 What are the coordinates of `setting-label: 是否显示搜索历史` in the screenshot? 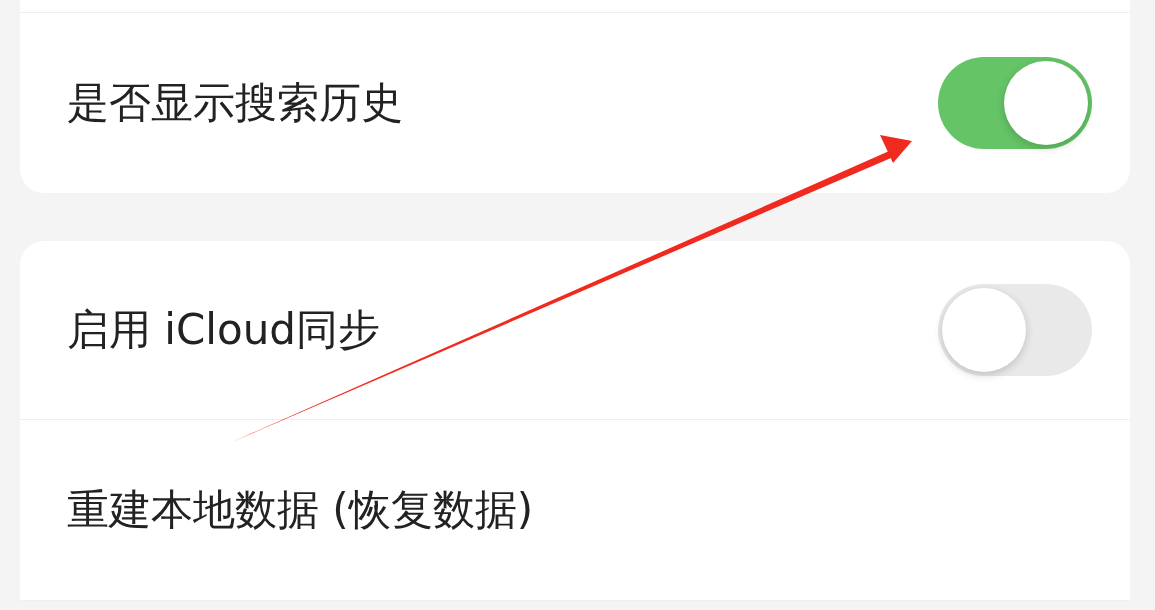 It's located at (235, 103).